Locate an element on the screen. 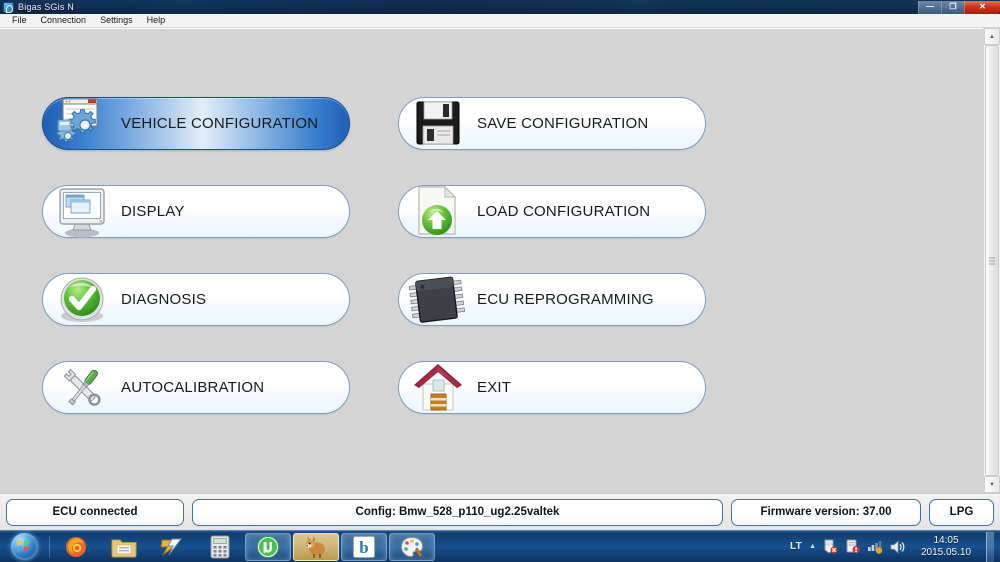  status-config: Config: Bmw_528_p110_ug2.25valtek is located at coordinates (457, 512).